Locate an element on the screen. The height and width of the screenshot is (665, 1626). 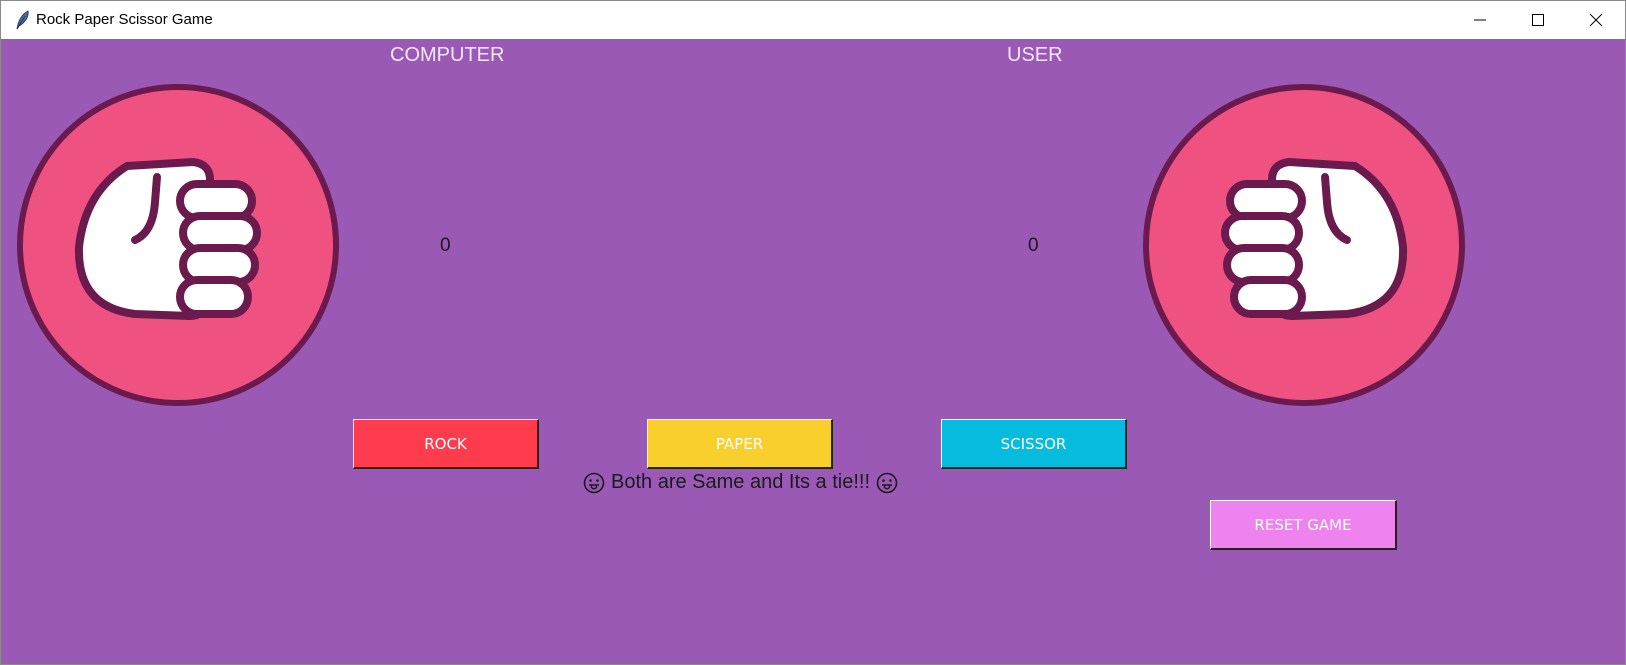
user-score: 0 is located at coordinates (1033, 245).